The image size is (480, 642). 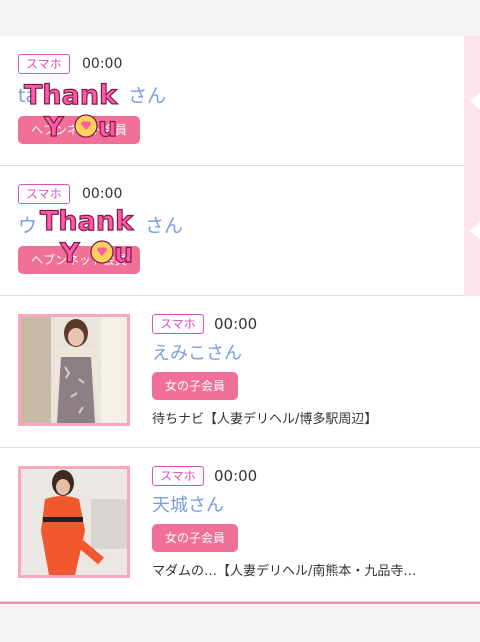 What do you see at coordinates (71, 95) in the screenshot?
I see `stamp-thank: Thank` at bounding box center [71, 95].